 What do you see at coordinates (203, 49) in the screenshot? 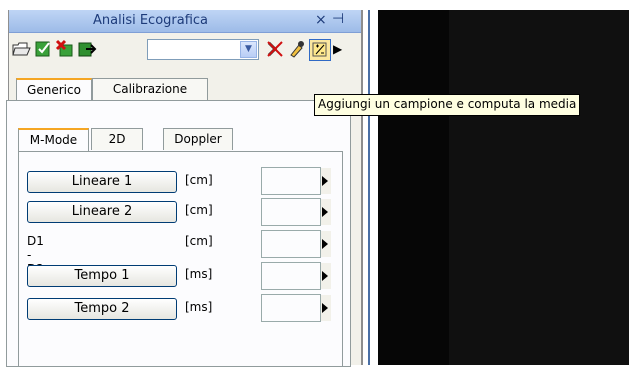
I see `toolbar-combo: ▼` at bounding box center [203, 49].